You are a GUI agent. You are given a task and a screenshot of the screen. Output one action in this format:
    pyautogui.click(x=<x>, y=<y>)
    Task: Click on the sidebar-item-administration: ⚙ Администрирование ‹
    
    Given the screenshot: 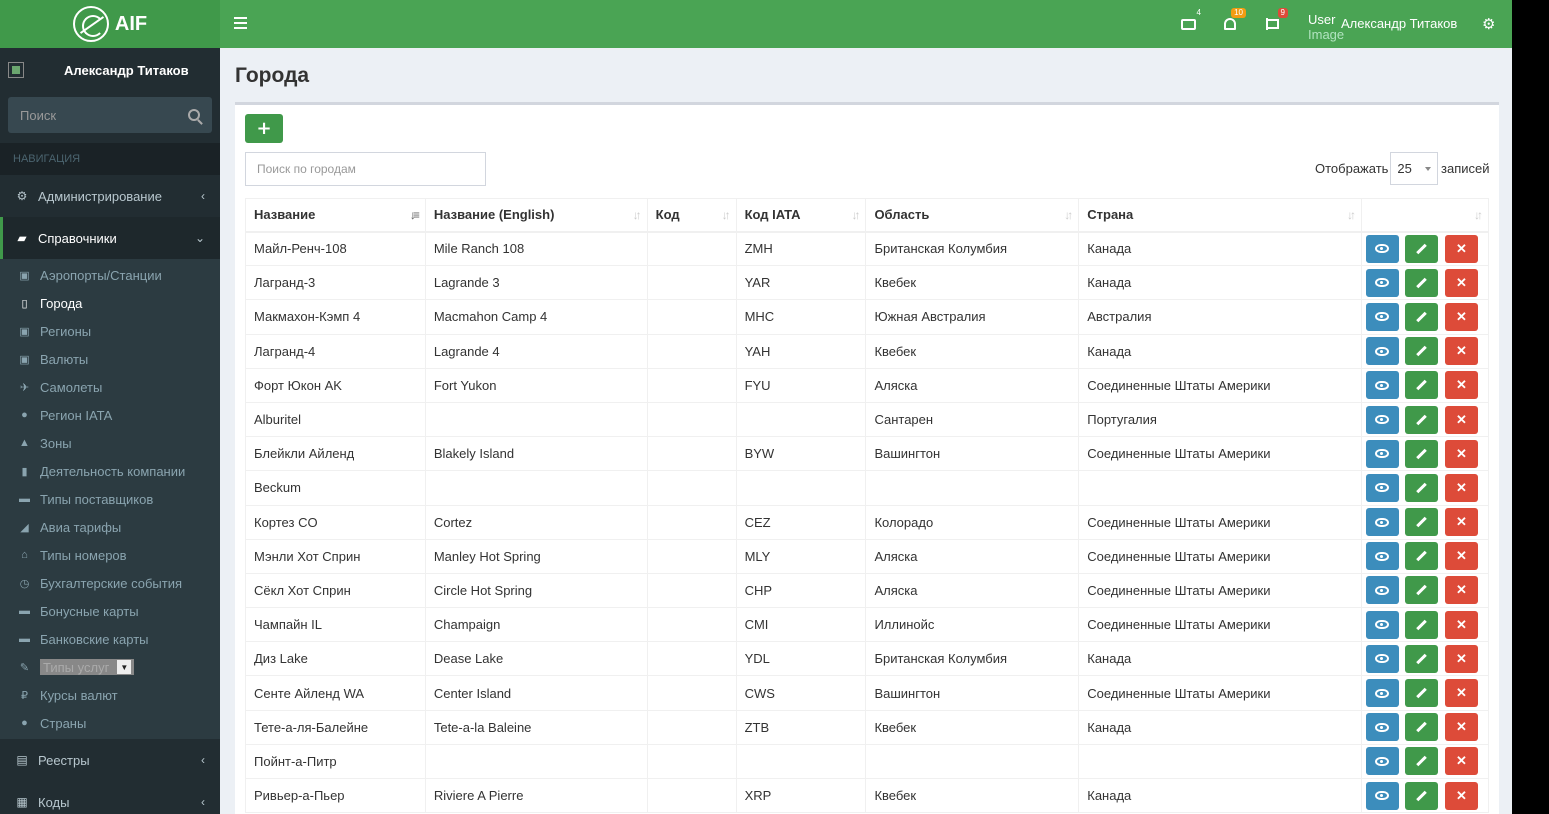 What is the action you would take?
    pyautogui.click(x=110, y=196)
    